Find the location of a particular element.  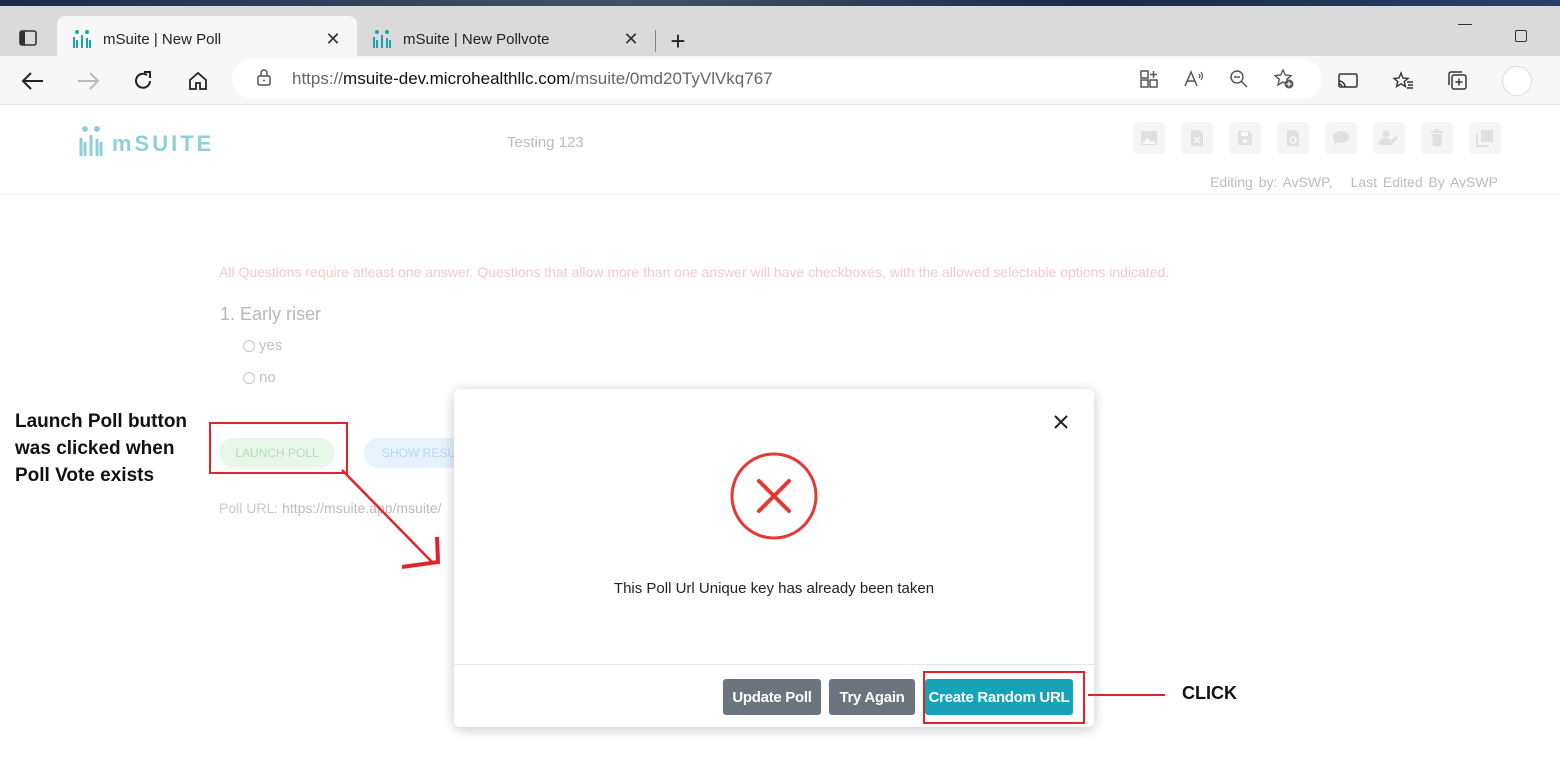

forward-icon is located at coordinates (88, 81).